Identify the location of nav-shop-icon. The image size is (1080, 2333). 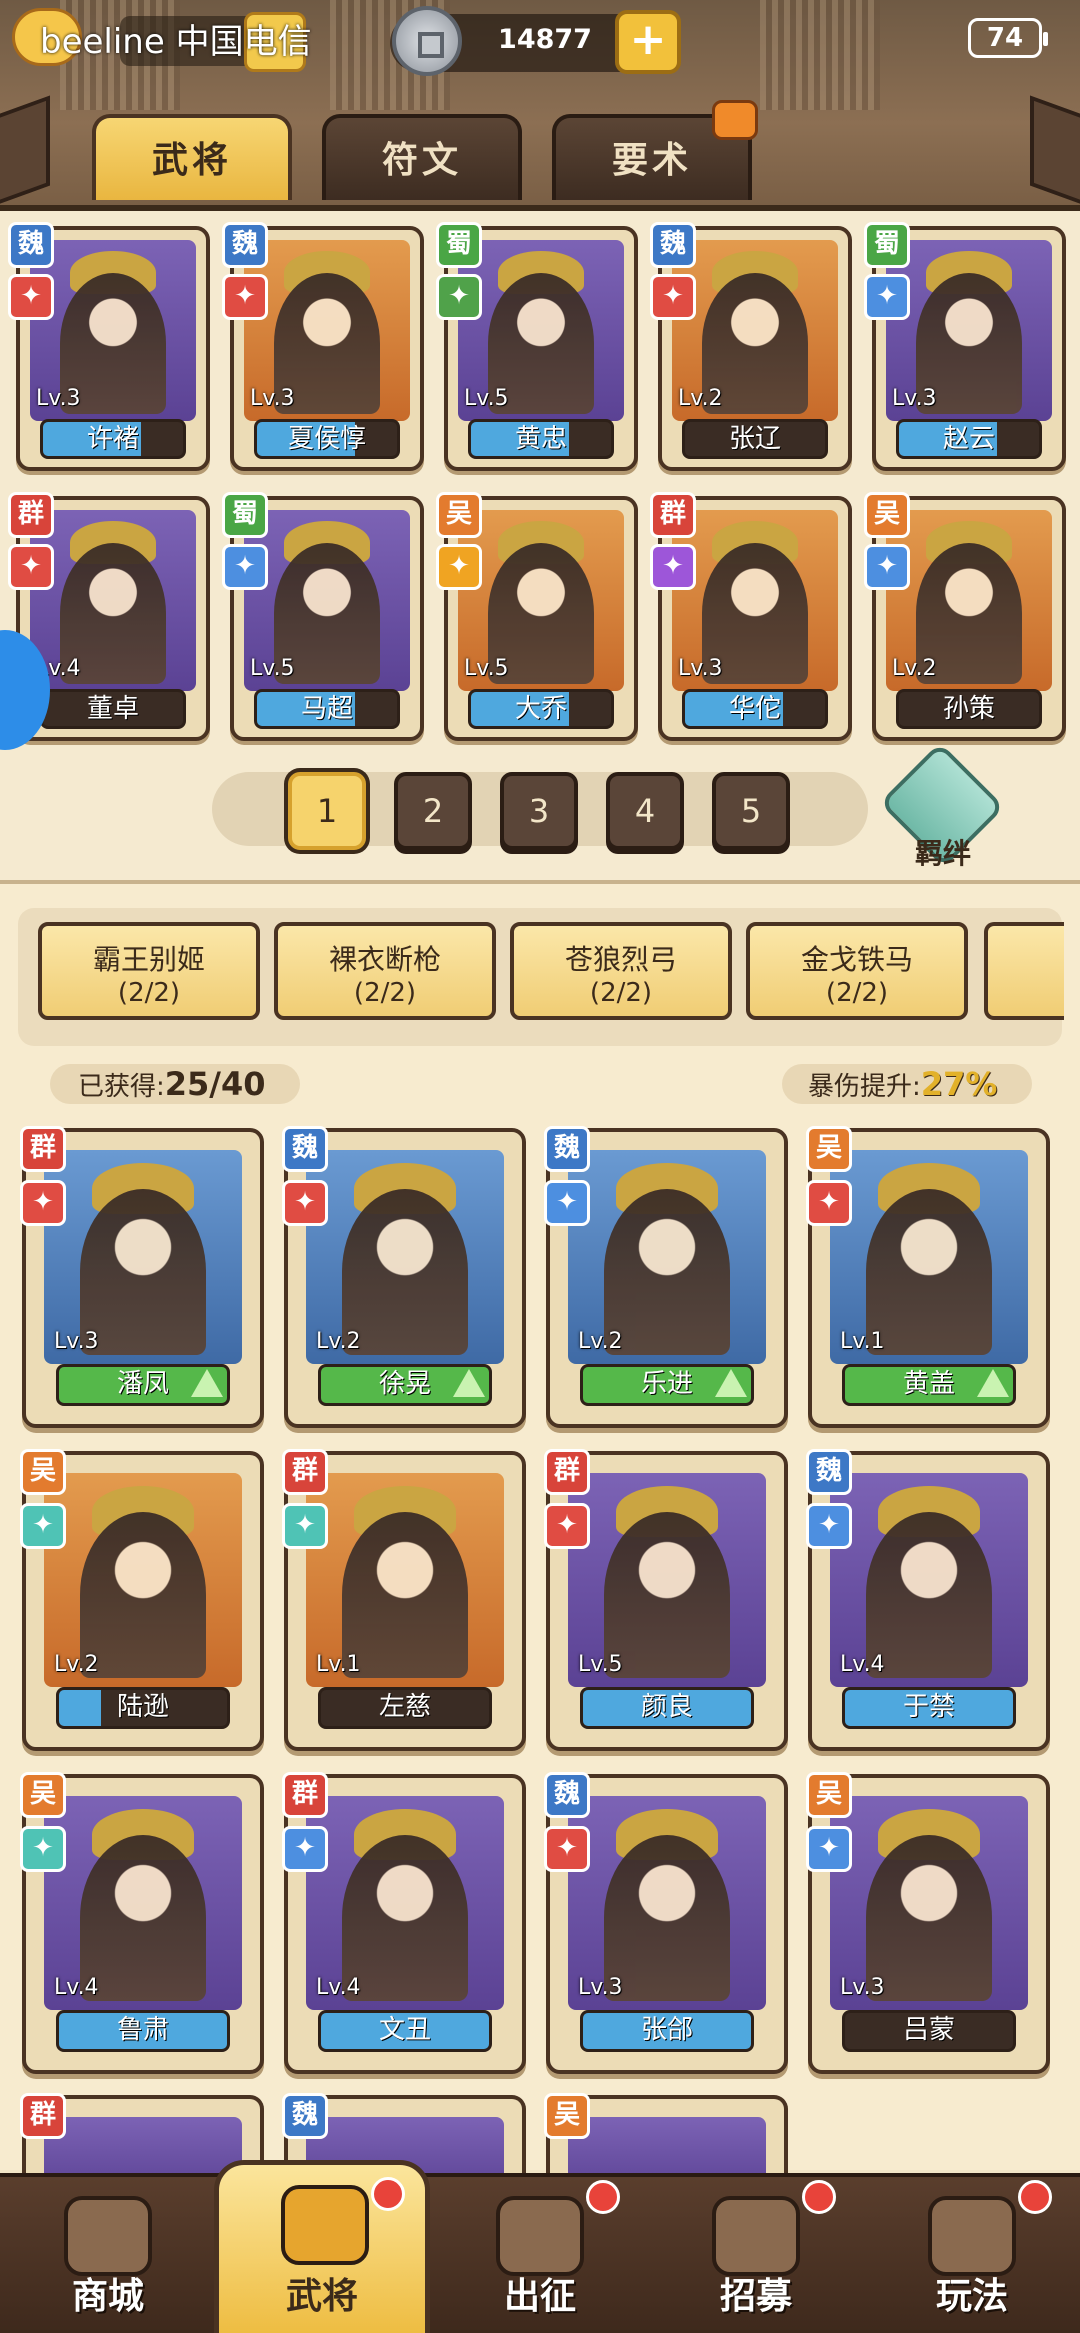
(108, 2236).